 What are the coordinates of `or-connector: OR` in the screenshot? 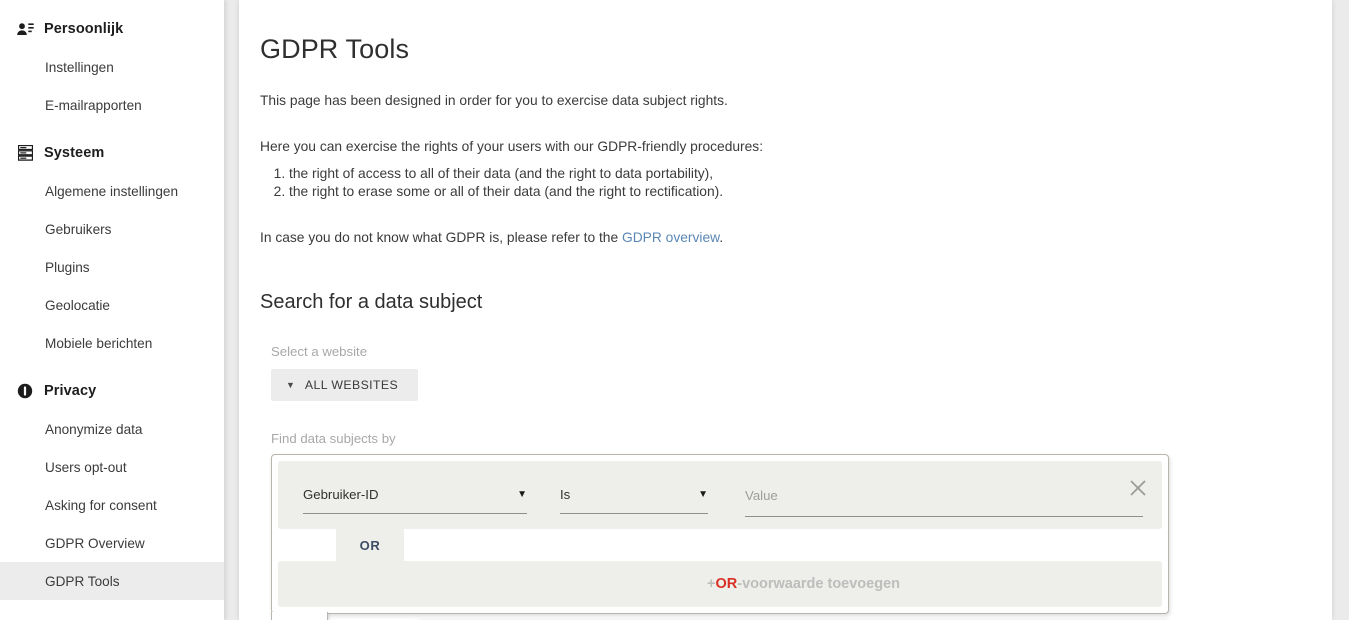 It's located at (720, 545).